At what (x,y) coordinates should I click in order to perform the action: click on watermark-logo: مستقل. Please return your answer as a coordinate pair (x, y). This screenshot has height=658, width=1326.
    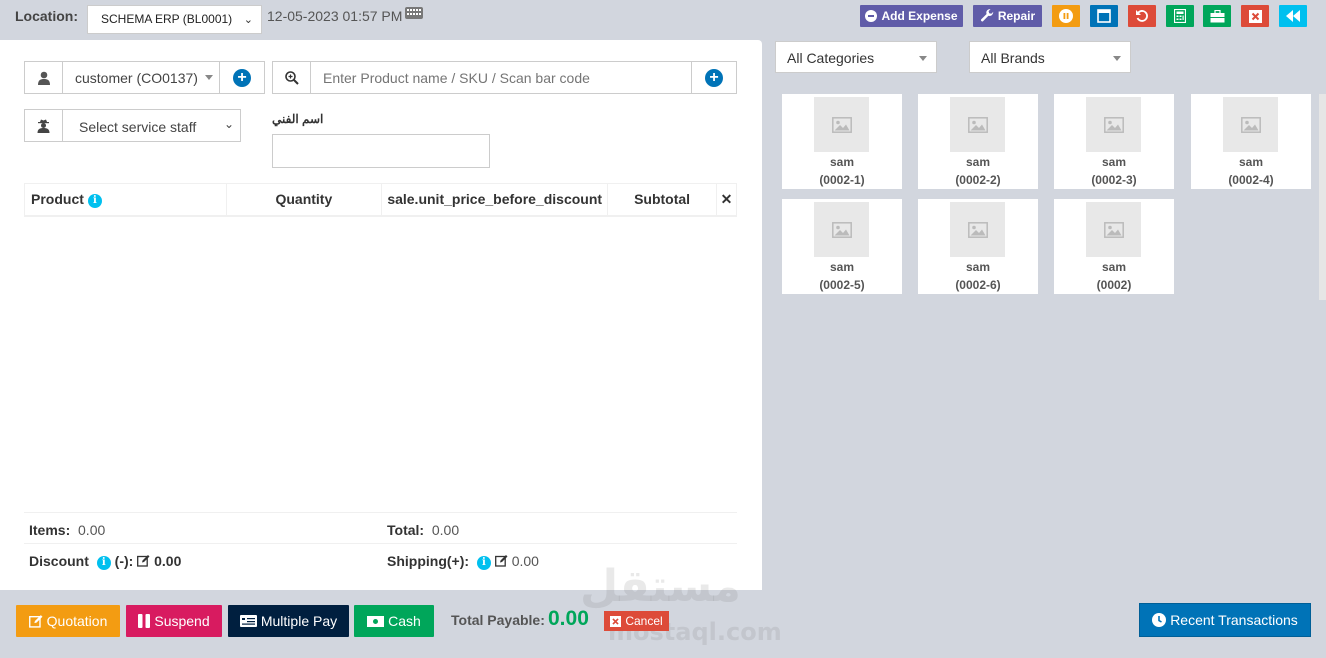
    Looking at the image, I should click on (660, 586).